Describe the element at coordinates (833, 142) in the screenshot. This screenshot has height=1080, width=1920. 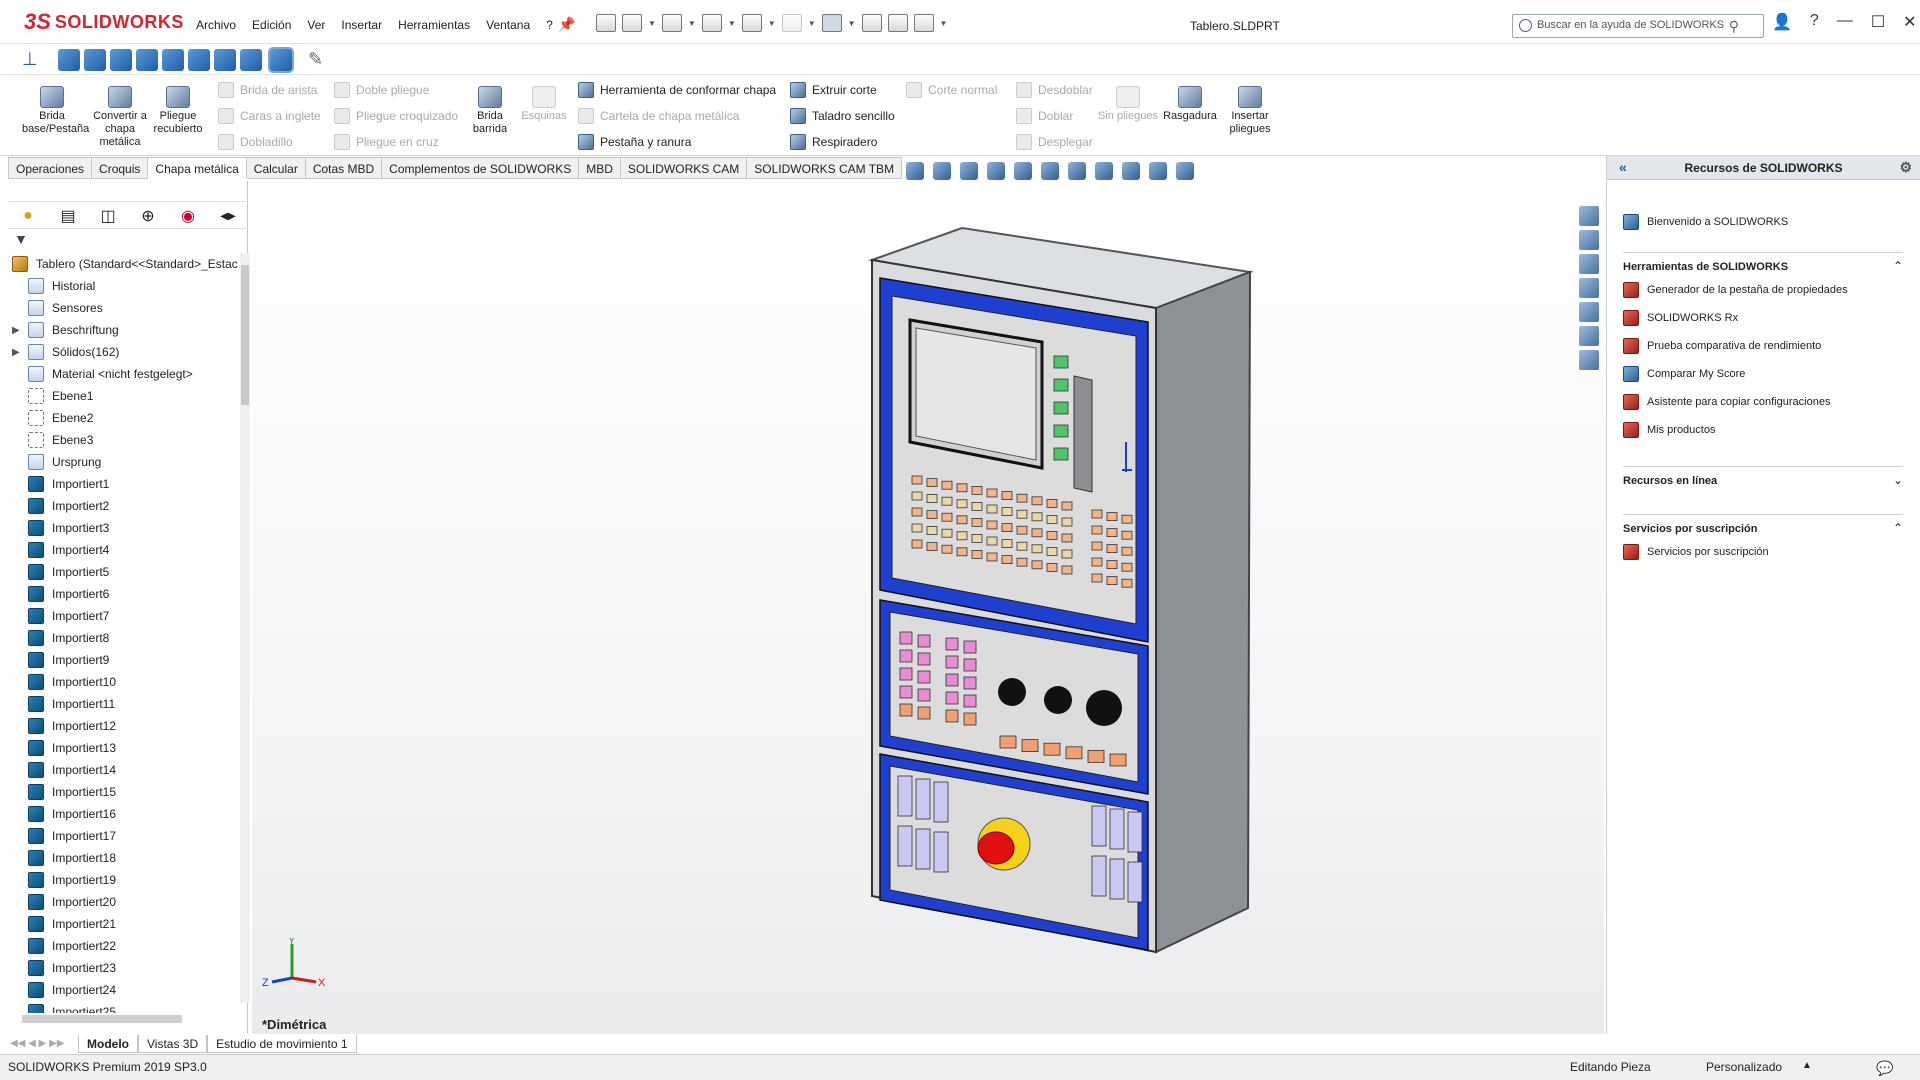
I see `respiradero-button: Respiradero` at that location.